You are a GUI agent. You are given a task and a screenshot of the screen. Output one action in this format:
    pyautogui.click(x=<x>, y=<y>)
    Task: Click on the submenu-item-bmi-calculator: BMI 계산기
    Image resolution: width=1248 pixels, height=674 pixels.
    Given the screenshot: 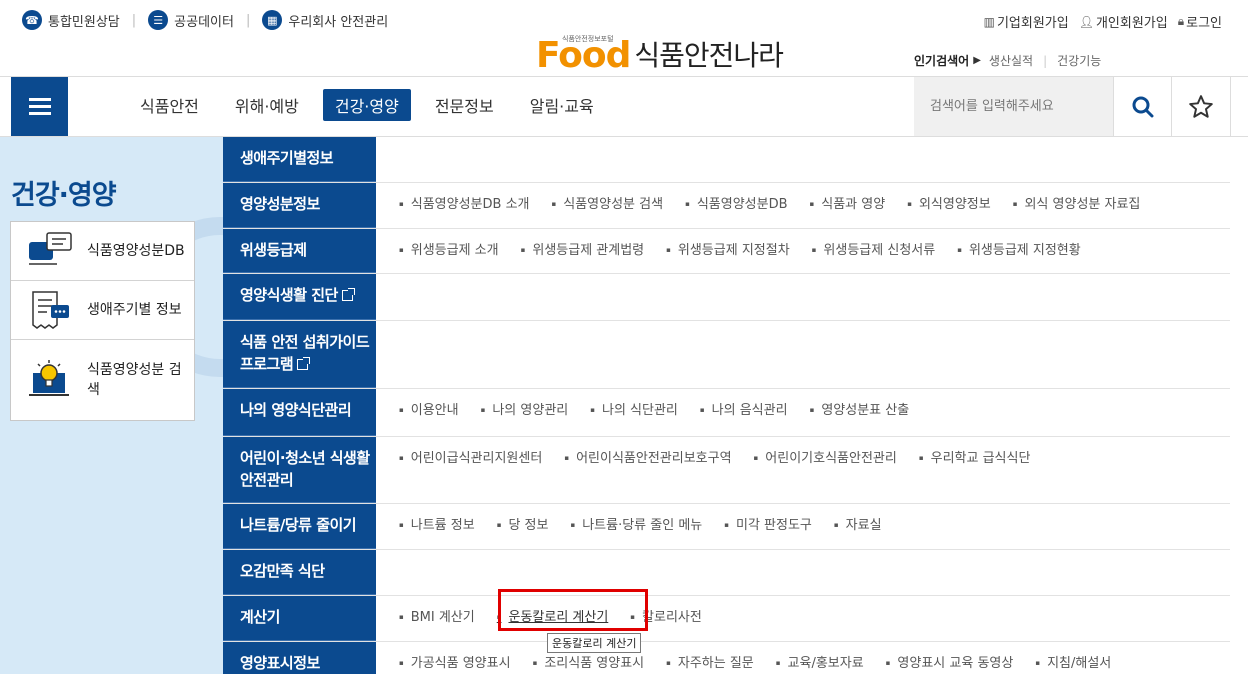 What is the action you would take?
    pyautogui.click(x=437, y=617)
    